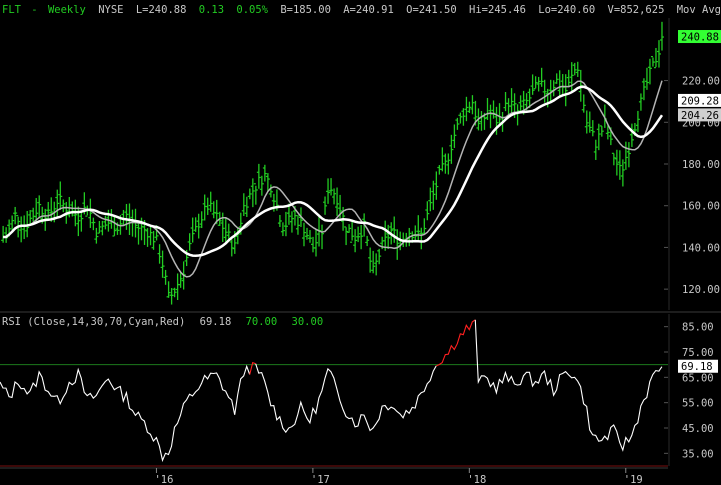  What do you see at coordinates (633, 479) in the screenshot?
I see `time-tick-label: '19` at bounding box center [633, 479].